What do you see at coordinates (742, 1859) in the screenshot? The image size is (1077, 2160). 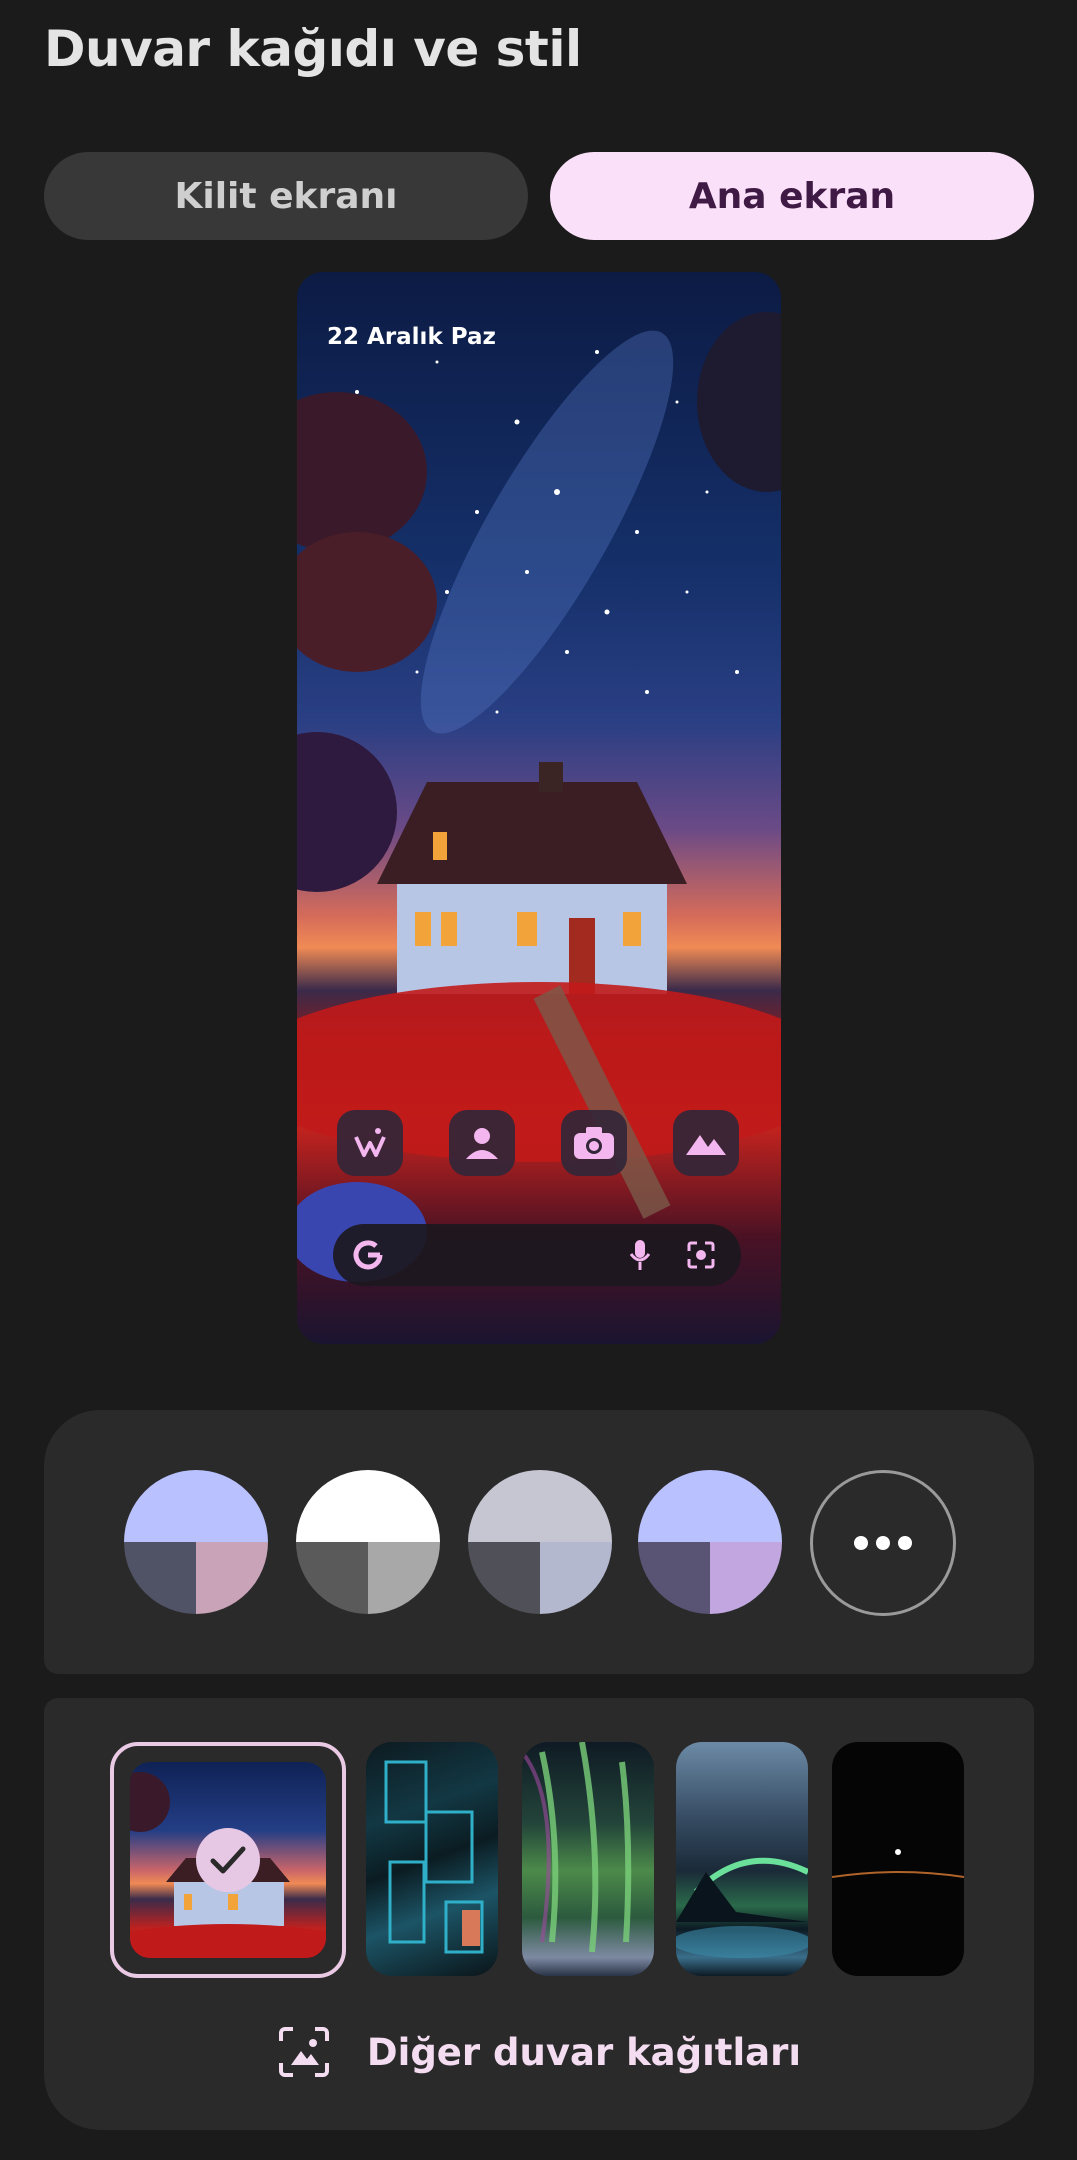 I see `wallpaper-thumb-mountain-aurora` at bounding box center [742, 1859].